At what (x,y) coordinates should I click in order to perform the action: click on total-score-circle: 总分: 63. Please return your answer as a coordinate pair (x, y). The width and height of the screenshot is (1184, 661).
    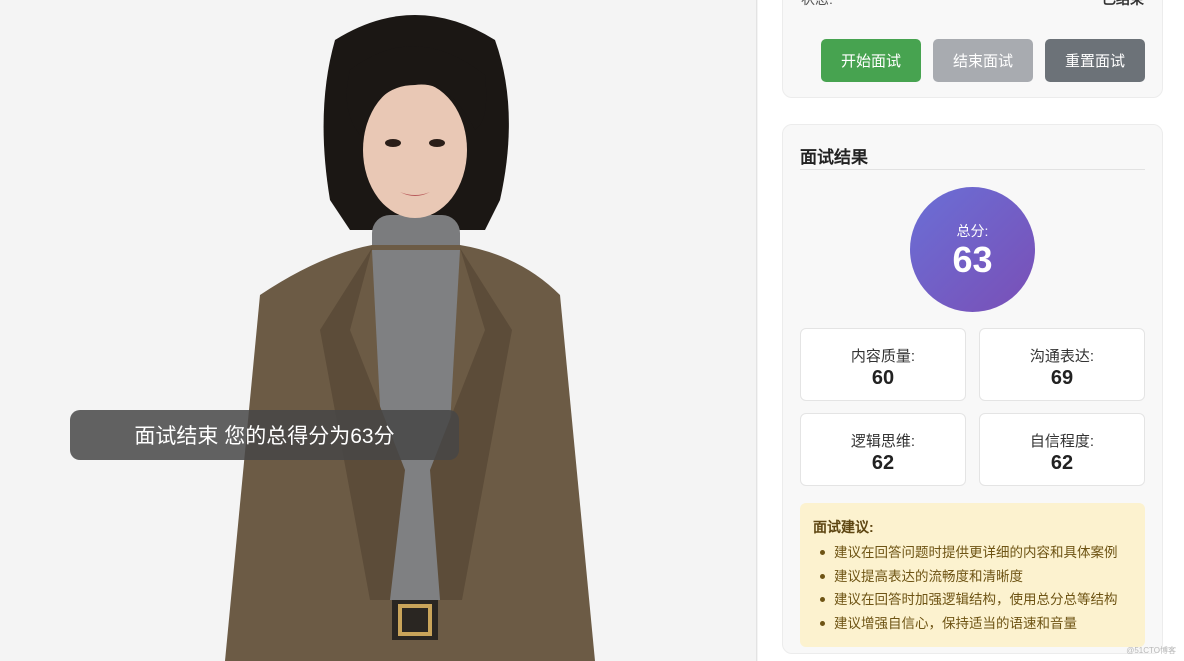
    Looking at the image, I should click on (972, 249).